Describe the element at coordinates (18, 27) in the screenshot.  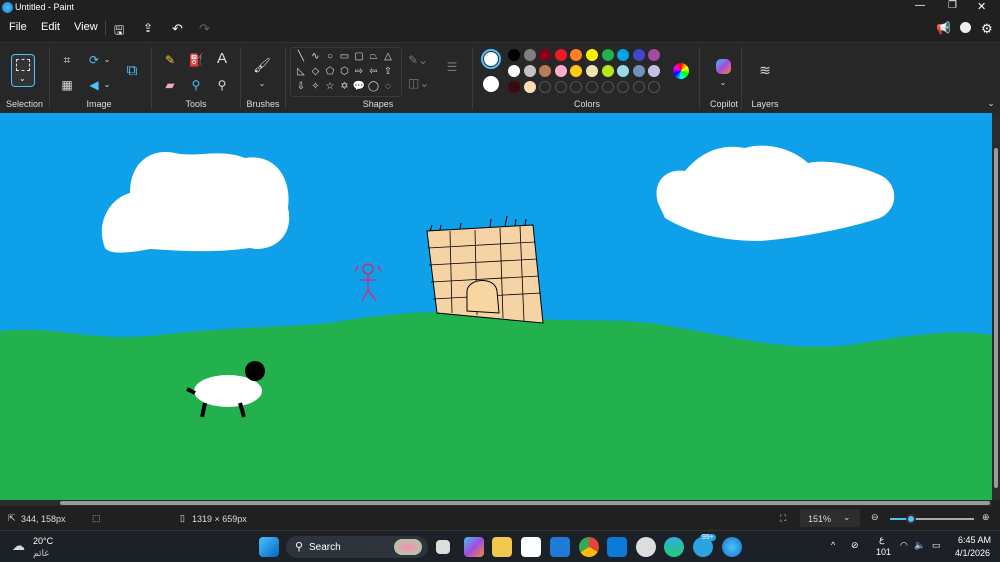
I see `menu-file: File` at that location.